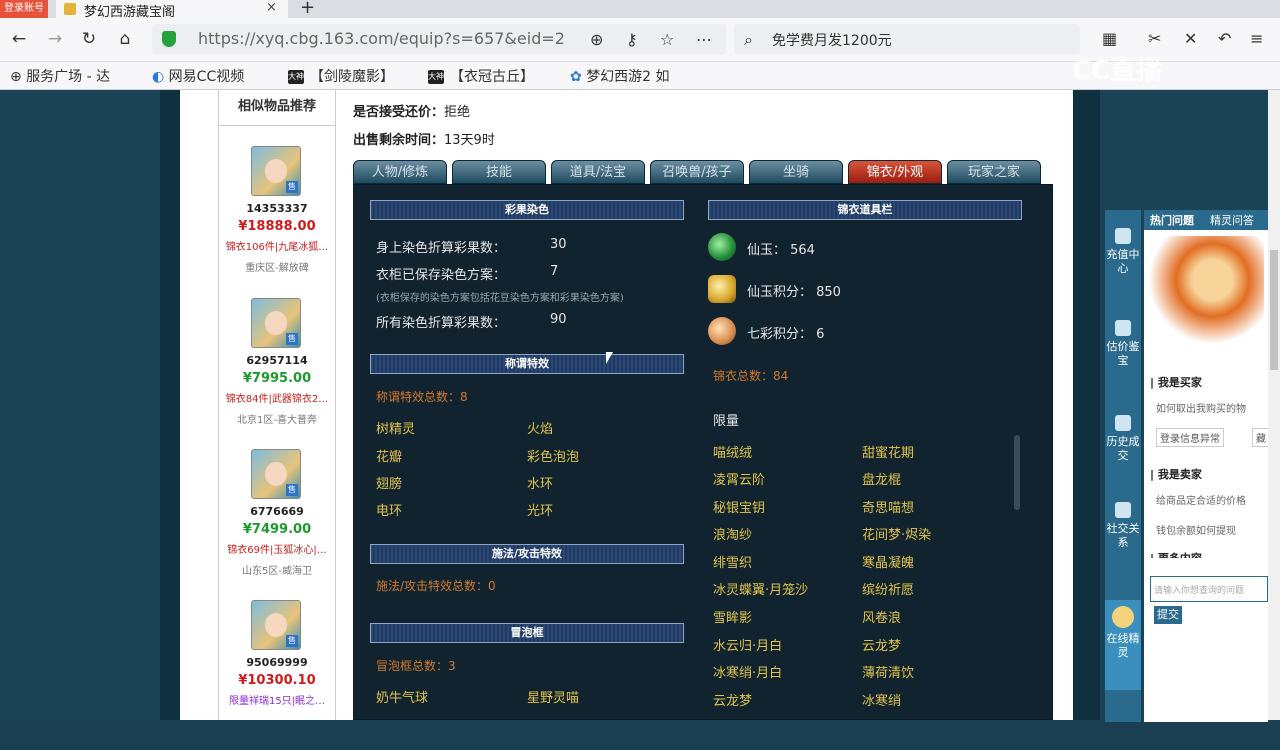  I want to click on limited-item: 花间梦·烬染, so click(897, 535).